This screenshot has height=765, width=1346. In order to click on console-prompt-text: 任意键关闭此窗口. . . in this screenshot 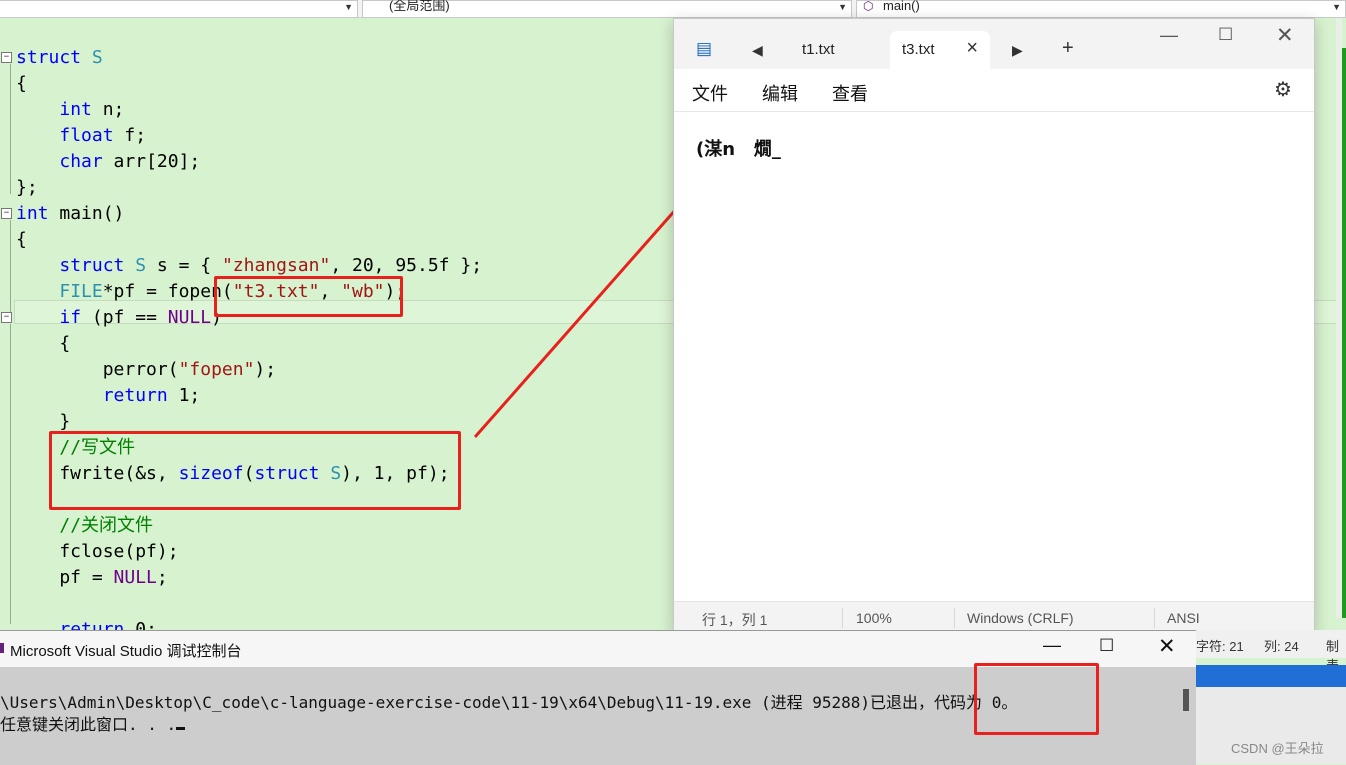, I will do `click(88, 724)`.